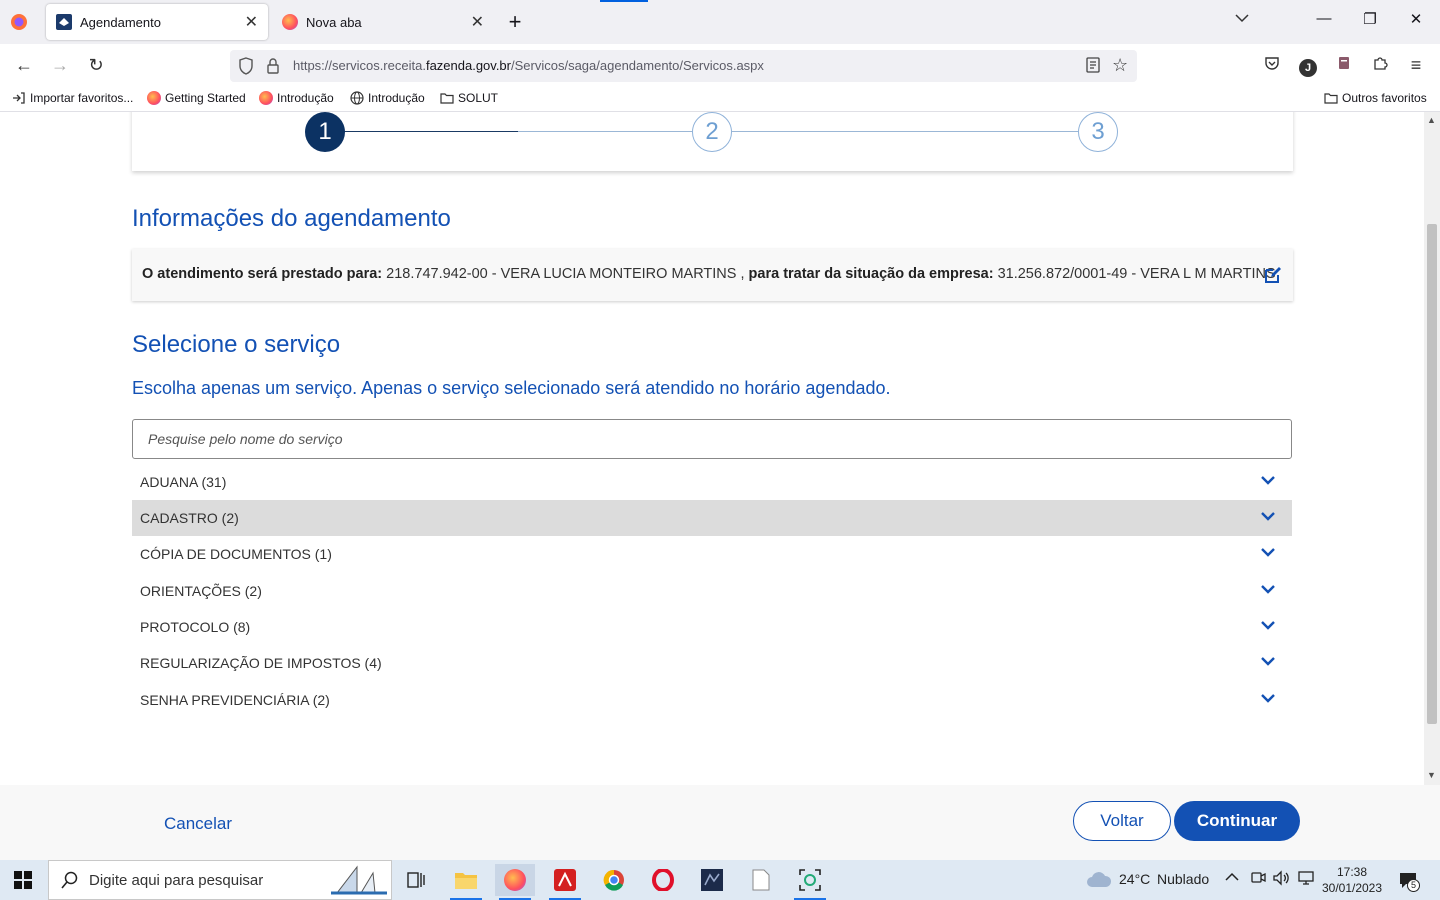  Describe the element at coordinates (712, 554) in the screenshot. I see `category-copia-documentos: CÓPIA DE DOCUMENTOS (1)` at that location.